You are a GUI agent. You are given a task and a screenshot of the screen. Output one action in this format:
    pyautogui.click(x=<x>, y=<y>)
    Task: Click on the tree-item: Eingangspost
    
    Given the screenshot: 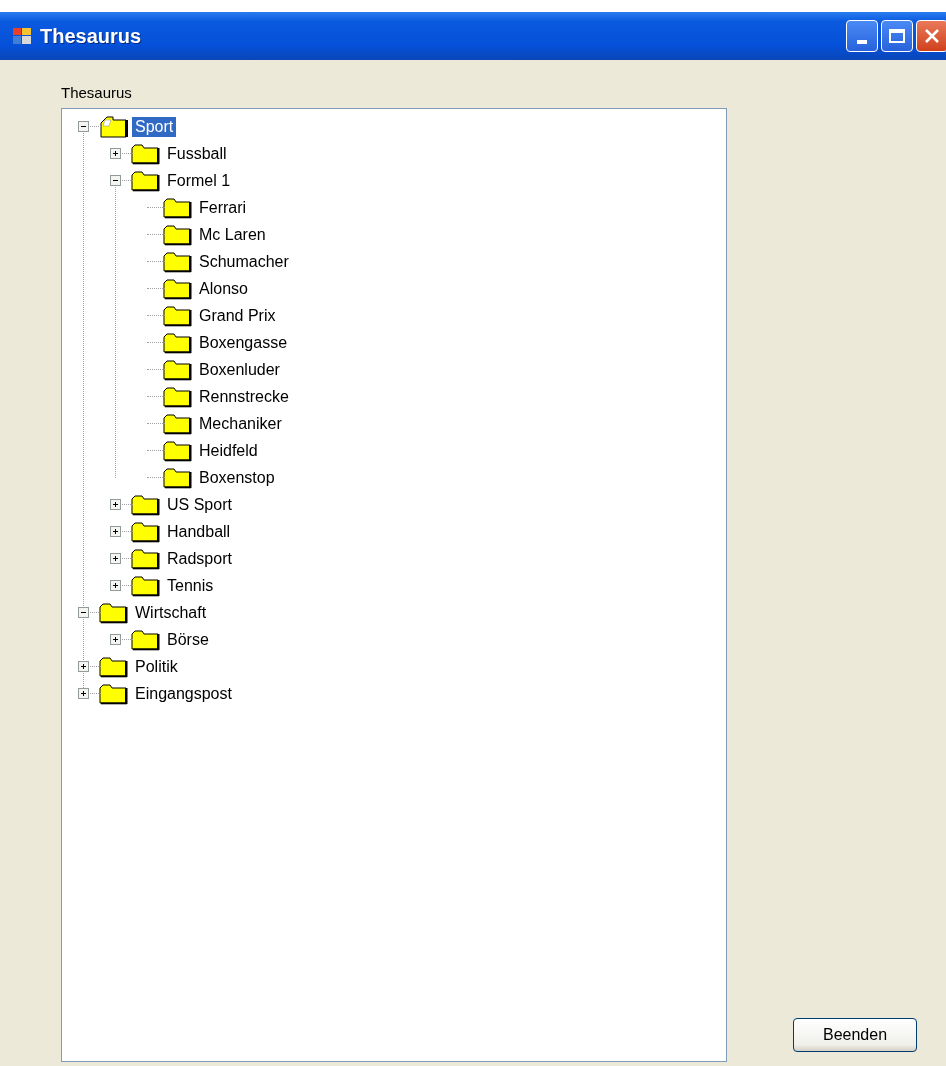 What is the action you would take?
    pyautogui.click(x=183, y=693)
    